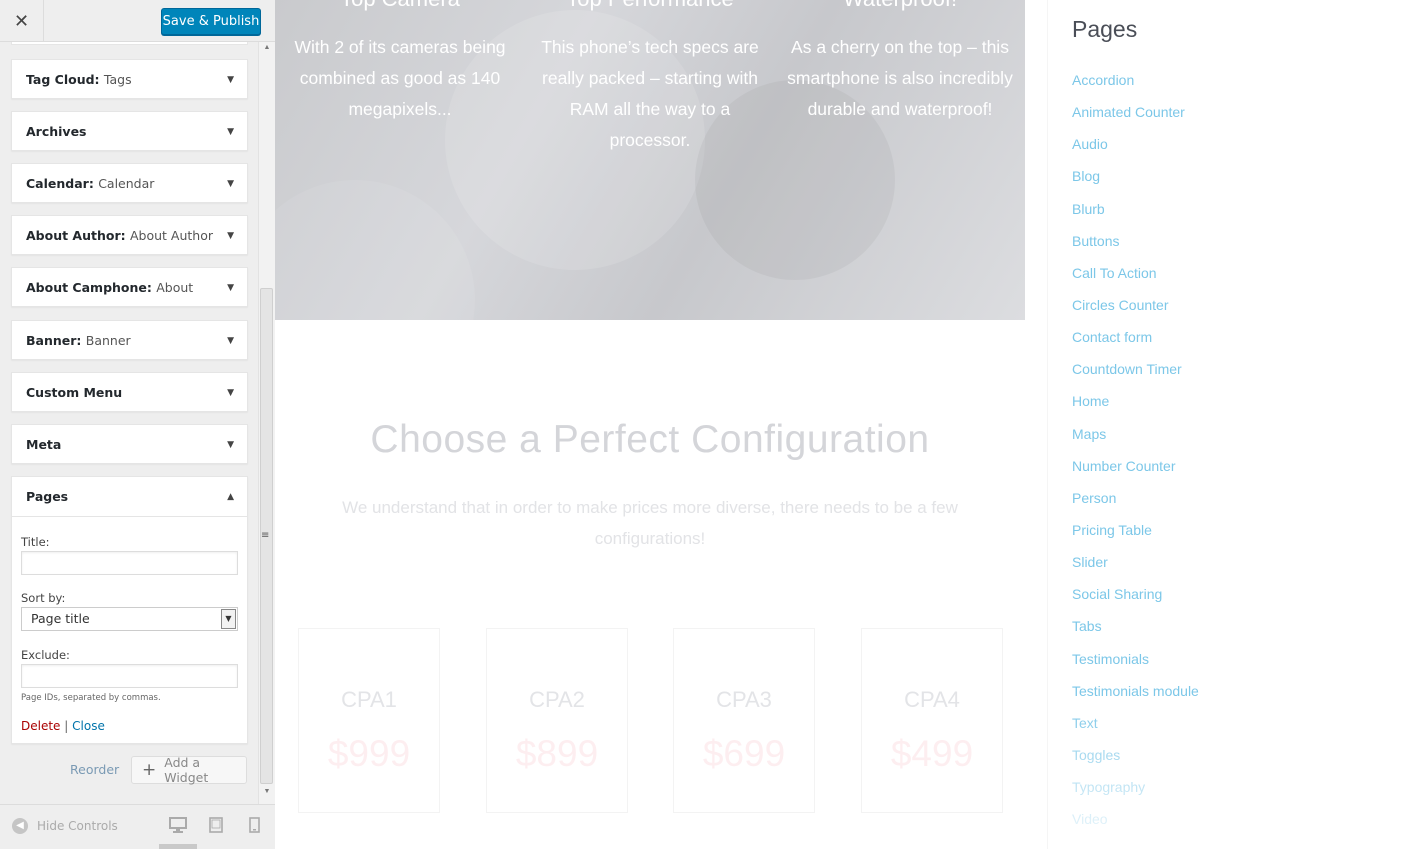  Describe the element at coordinates (1135, 249) in the screenshot. I see `page-link: Buttons` at that location.